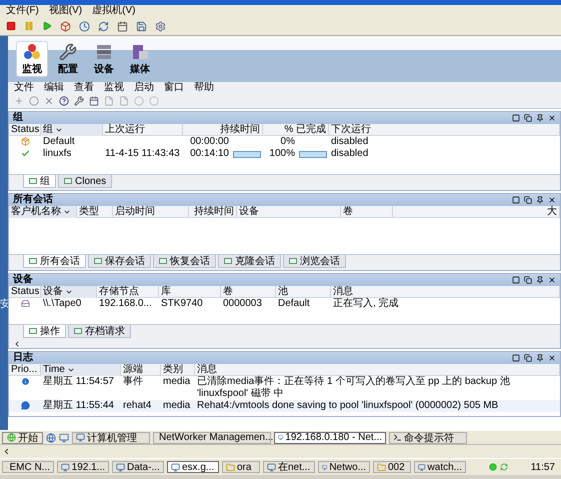 The image size is (561, 479). Describe the element at coordinates (98, 261) in the screenshot. I see `tab-icon` at that location.